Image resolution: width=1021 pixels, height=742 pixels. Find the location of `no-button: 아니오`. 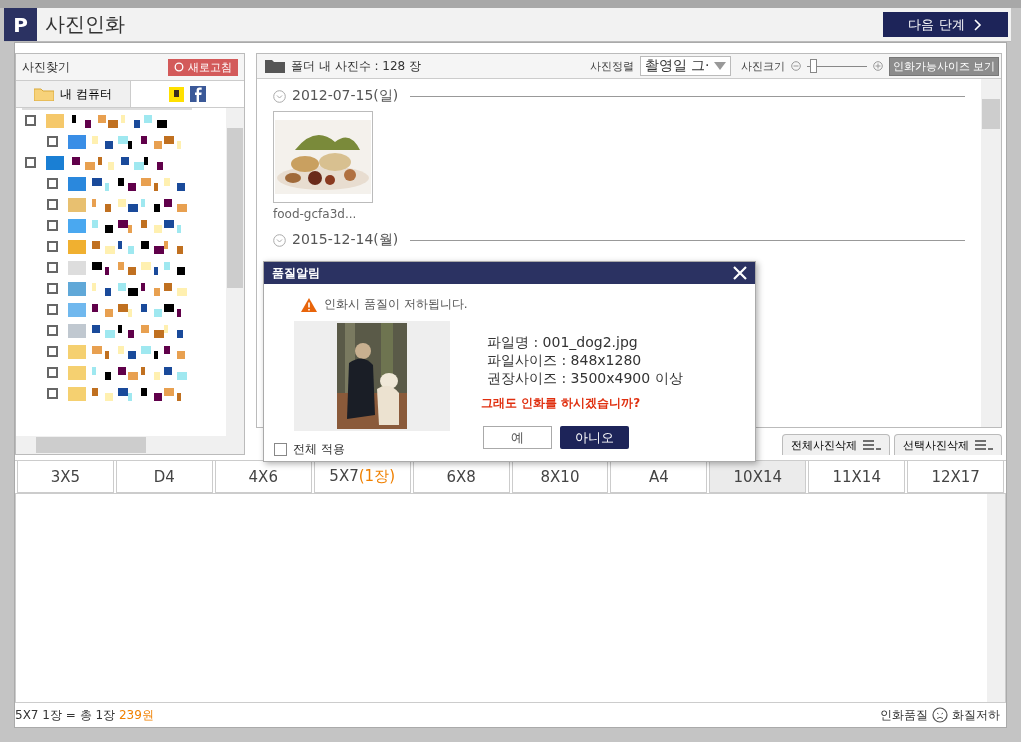

no-button: 아니오 is located at coordinates (594, 437).